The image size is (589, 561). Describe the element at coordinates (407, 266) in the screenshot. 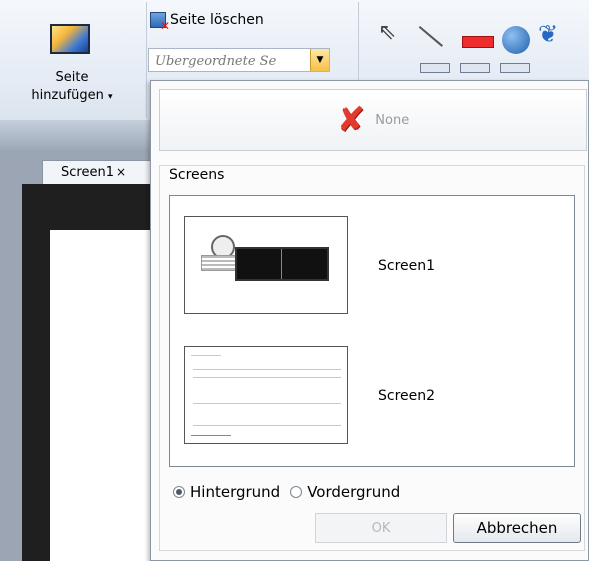

I see `screen-name: Screen1` at that location.